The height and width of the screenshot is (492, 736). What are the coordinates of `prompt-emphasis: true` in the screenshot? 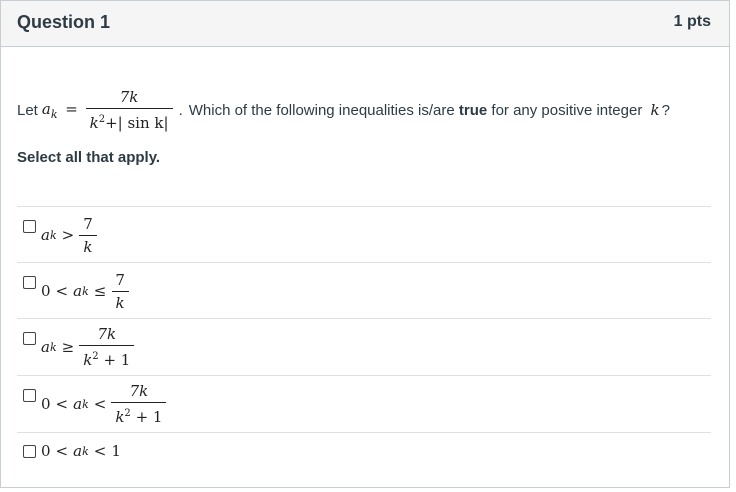 It's located at (473, 110).